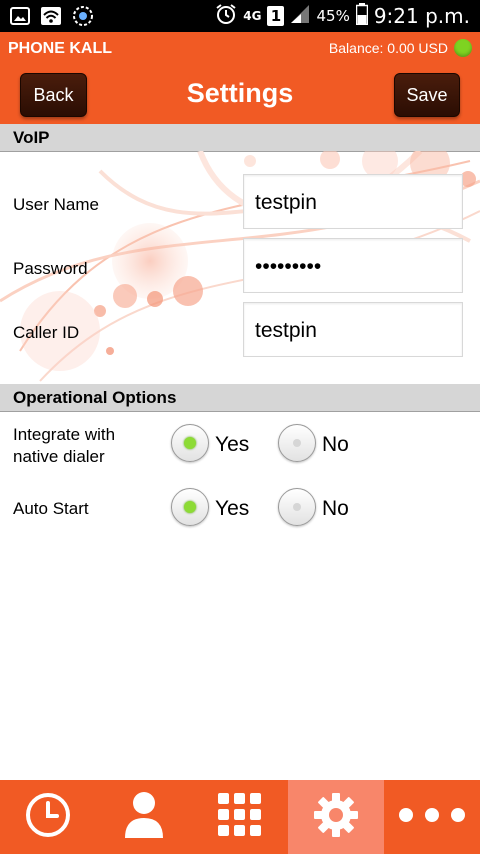 The width and height of the screenshot is (480, 854). I want to click on header-bar: Back Settings Save, so click(240, 94).